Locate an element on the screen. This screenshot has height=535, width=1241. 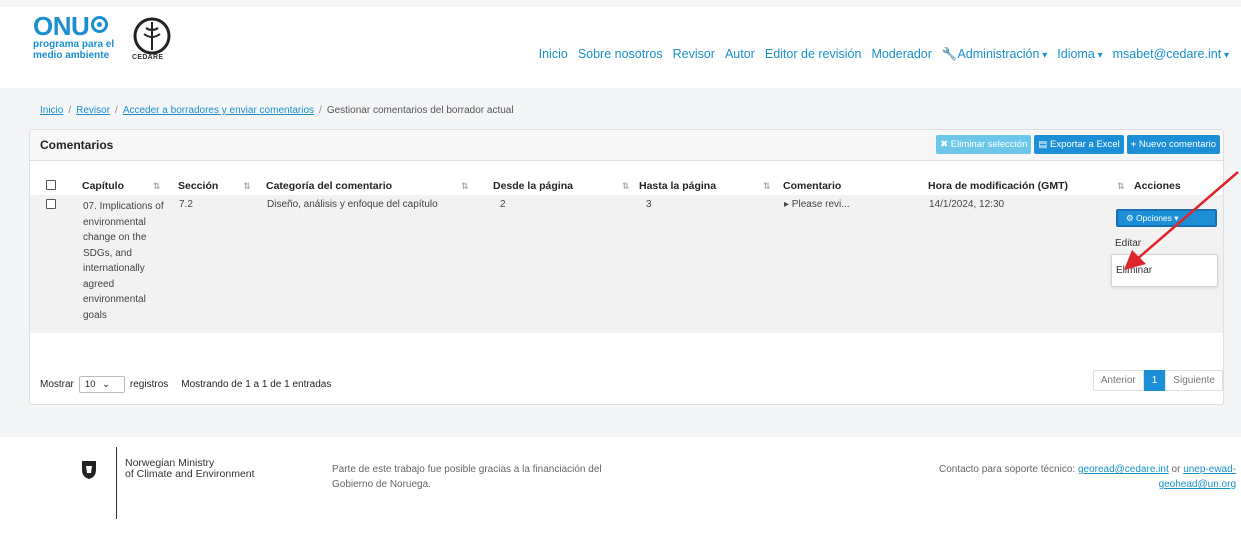
col-categoria: Categoría del comentario ⇅ is located at coordinates (379, 186).